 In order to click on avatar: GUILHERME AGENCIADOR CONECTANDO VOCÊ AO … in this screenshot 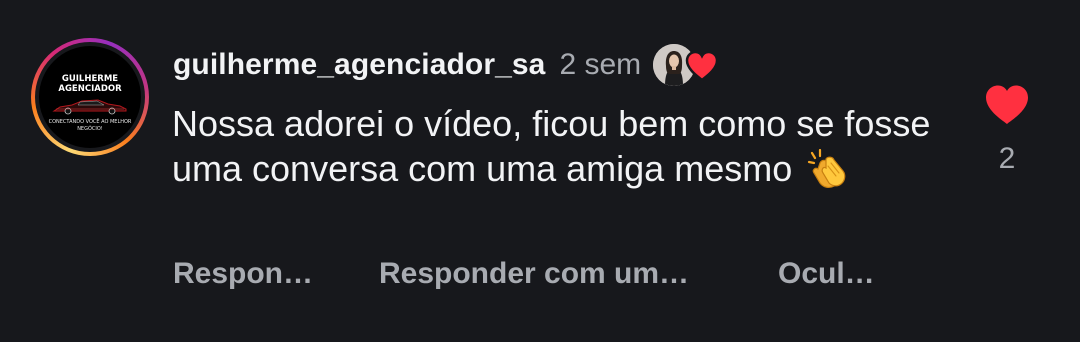, I will do `click(90, 97)`.